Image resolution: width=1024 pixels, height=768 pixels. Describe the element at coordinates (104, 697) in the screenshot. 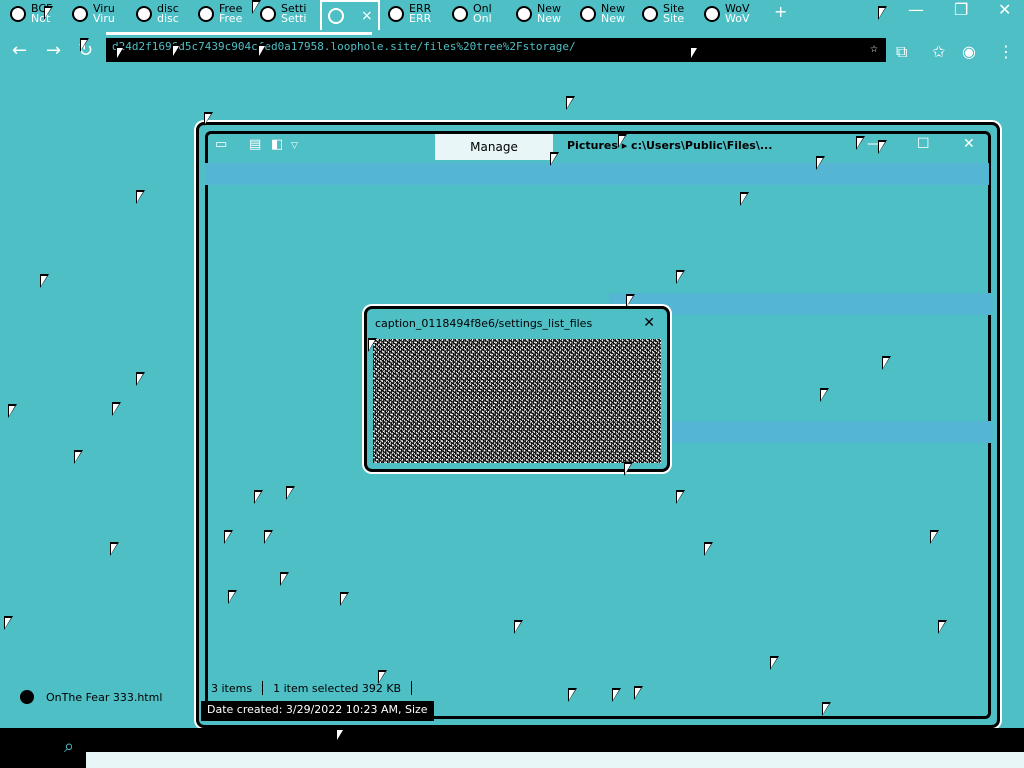

I see `desktop-file-label: OnThe Fear 333.html` at that location.